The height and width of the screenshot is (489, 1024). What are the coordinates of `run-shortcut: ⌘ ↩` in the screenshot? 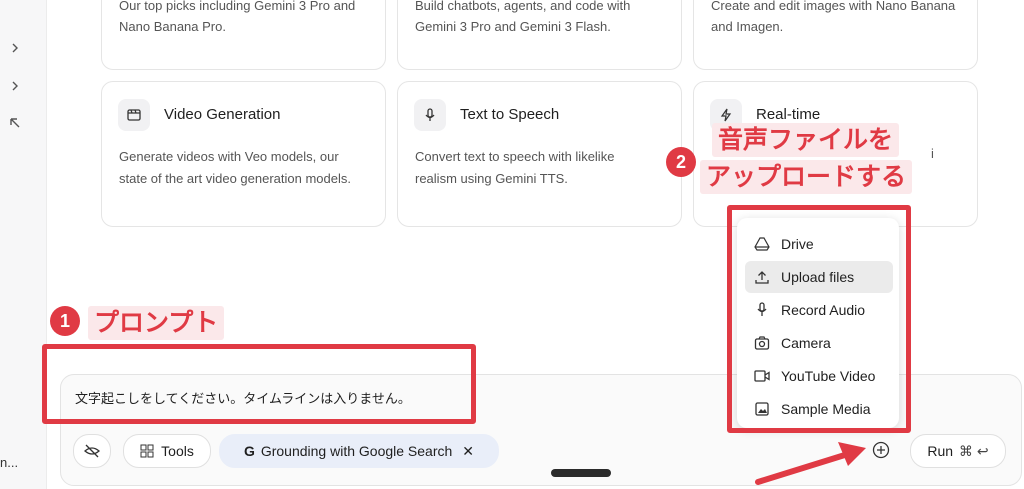 It's located at (974, 450).